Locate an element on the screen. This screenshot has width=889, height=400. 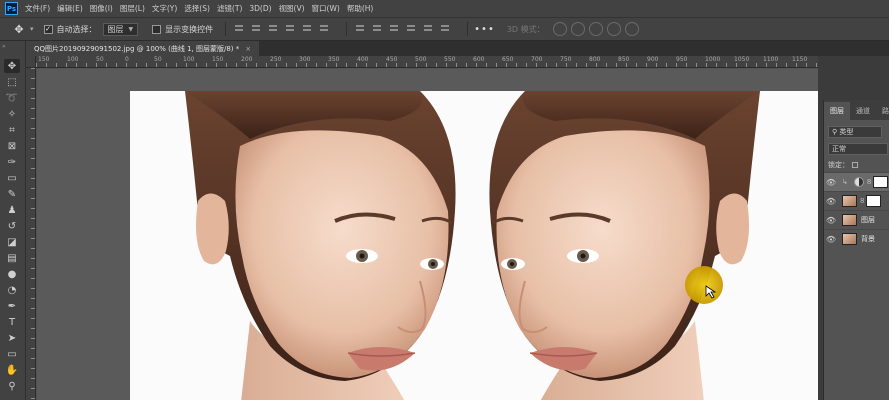
3d-orbit-icon is located at coordinates (559, 29).